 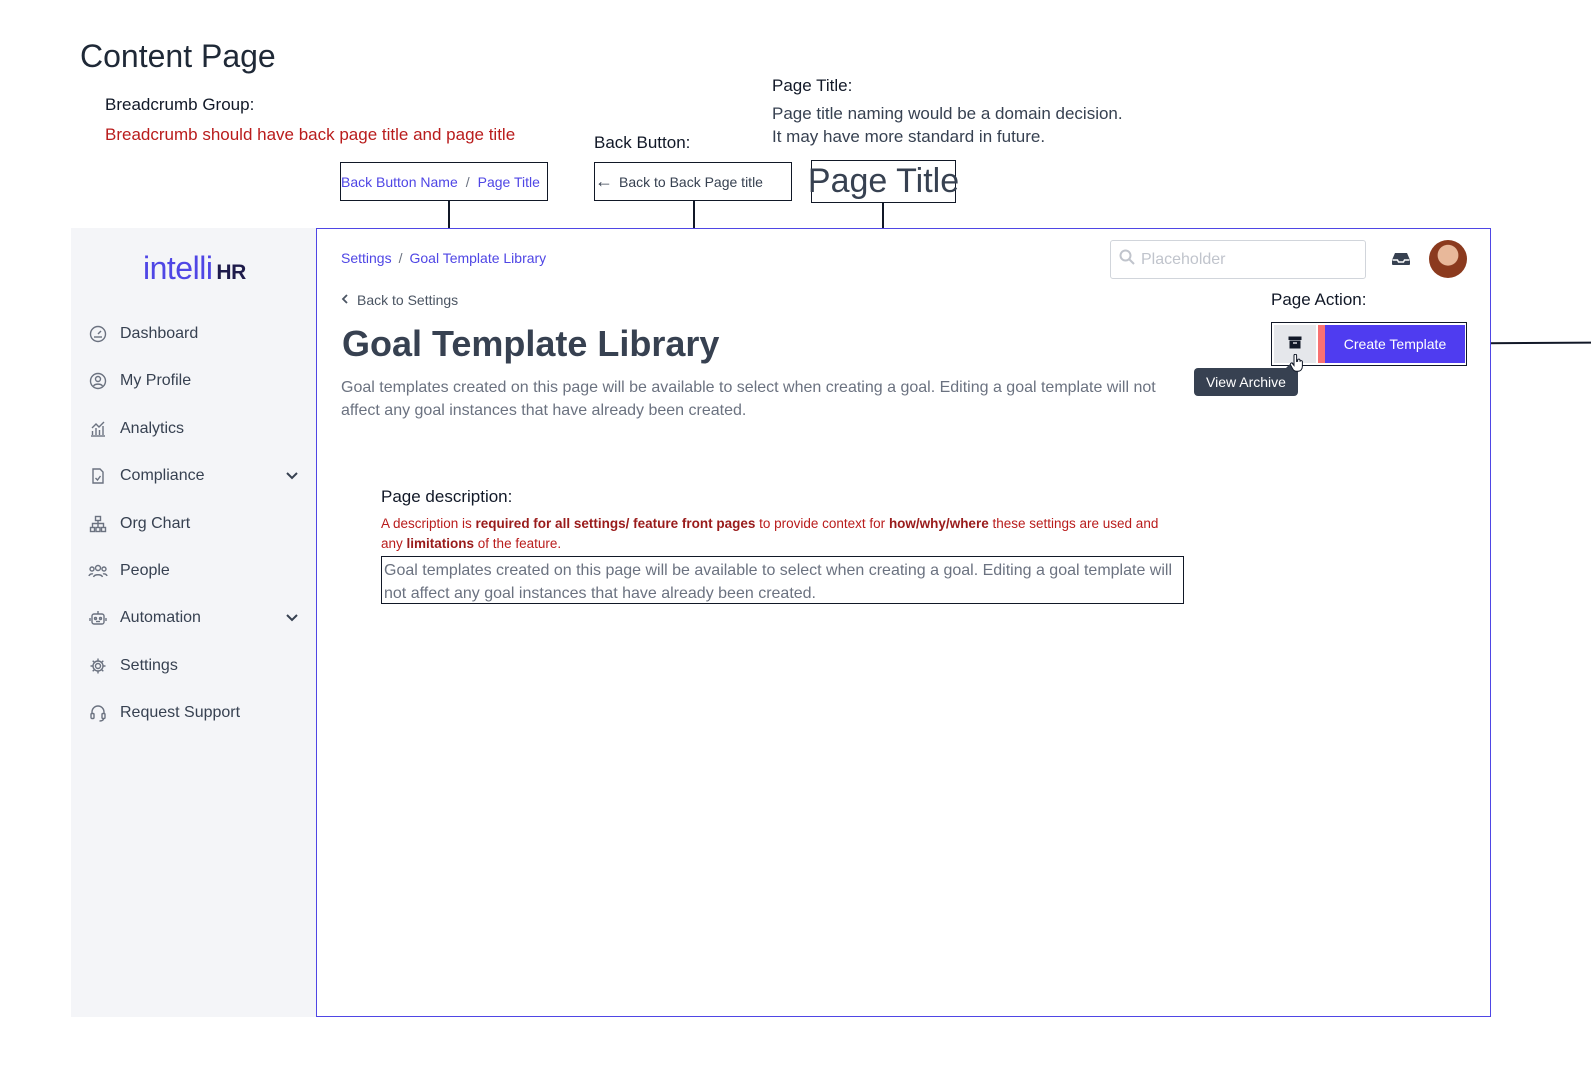 What do you see at coordinates (408, 300) in the screenshot?
I see `back-button-label: Back to Settings` at bounding box center [408, 300].